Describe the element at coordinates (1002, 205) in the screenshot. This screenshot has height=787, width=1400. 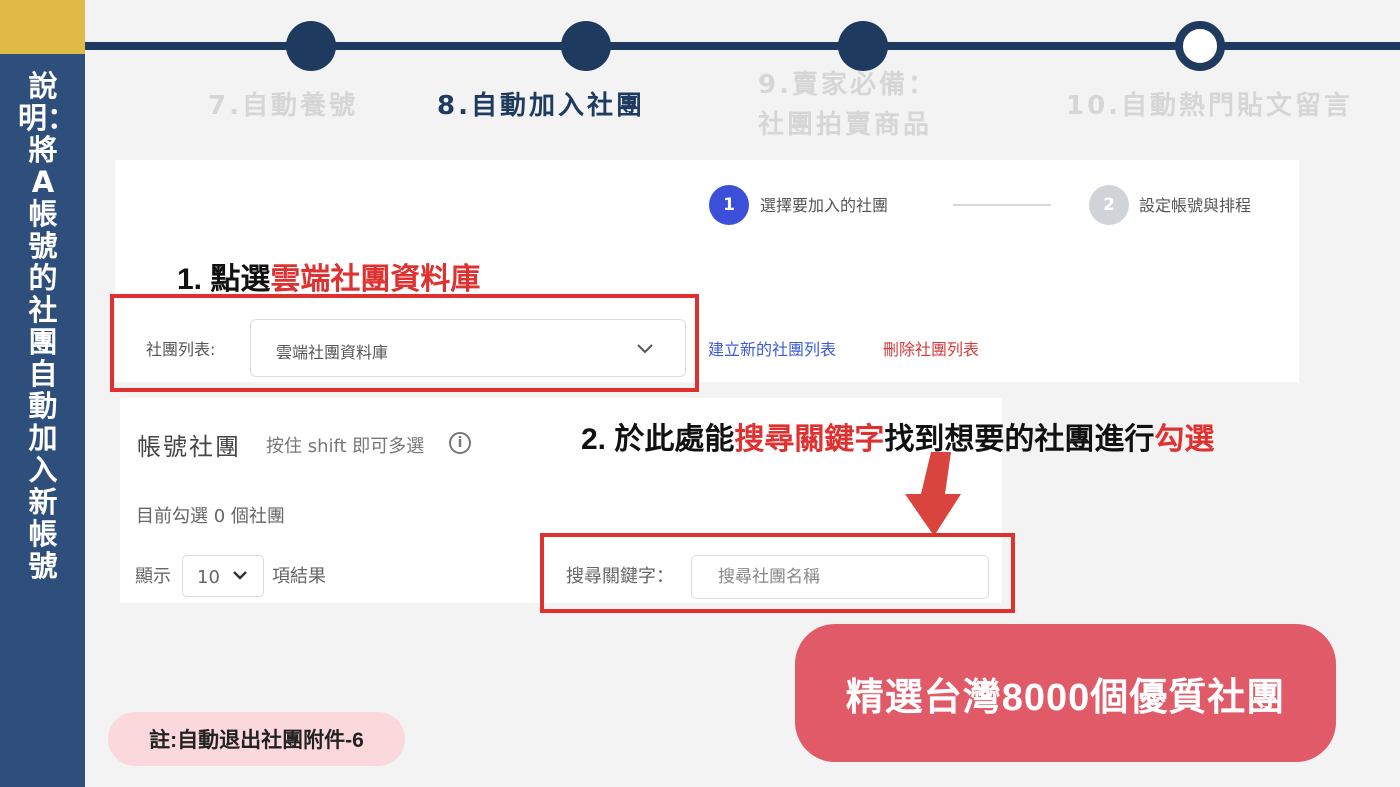
I see `wizard-separator` at that location.